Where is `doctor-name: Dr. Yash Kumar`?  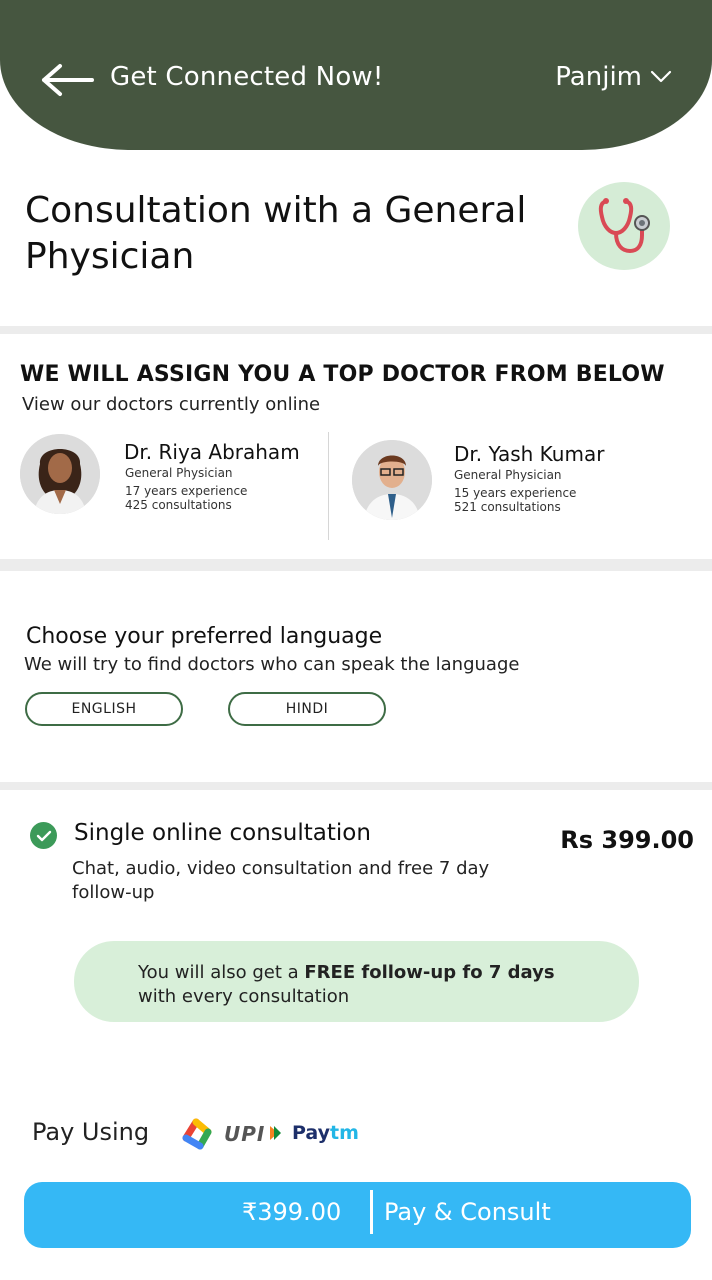
doctor-name: Dr. Yash Kumar is located at coordinates (529, 454).